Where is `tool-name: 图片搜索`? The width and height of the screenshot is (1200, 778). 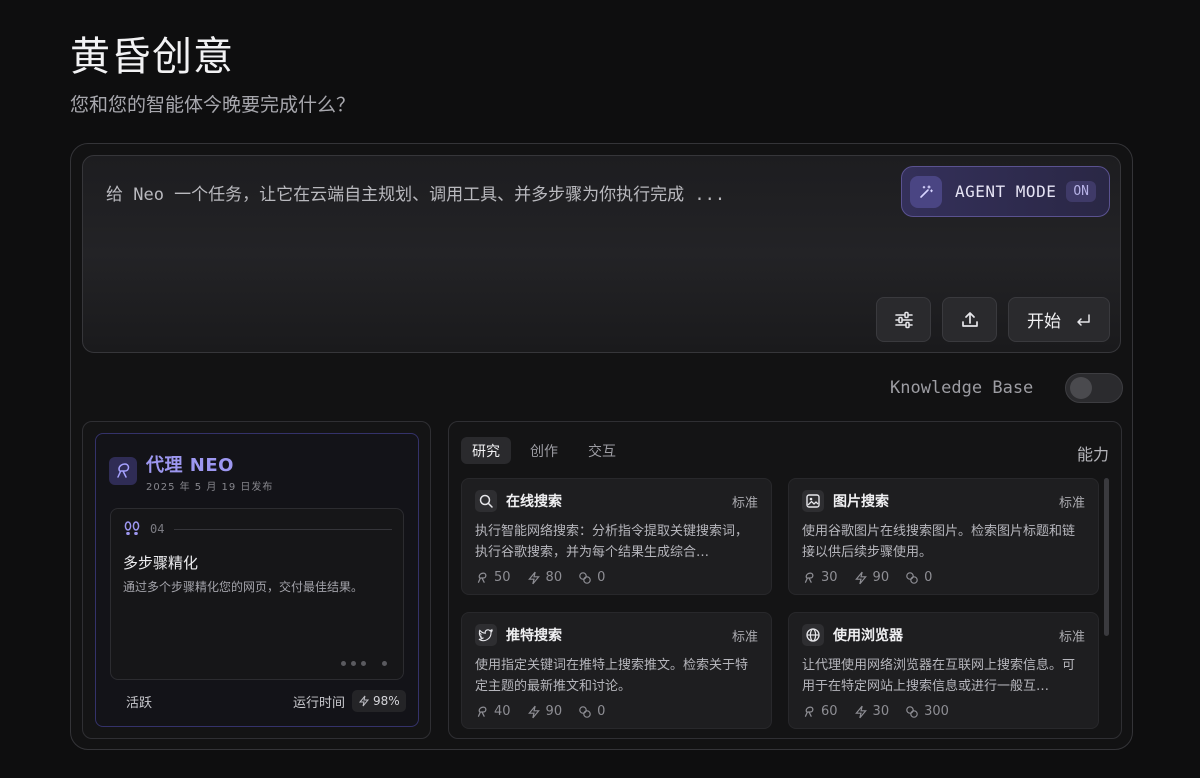 tool-name: 图片搜索 is located at coordinates (861, 502).